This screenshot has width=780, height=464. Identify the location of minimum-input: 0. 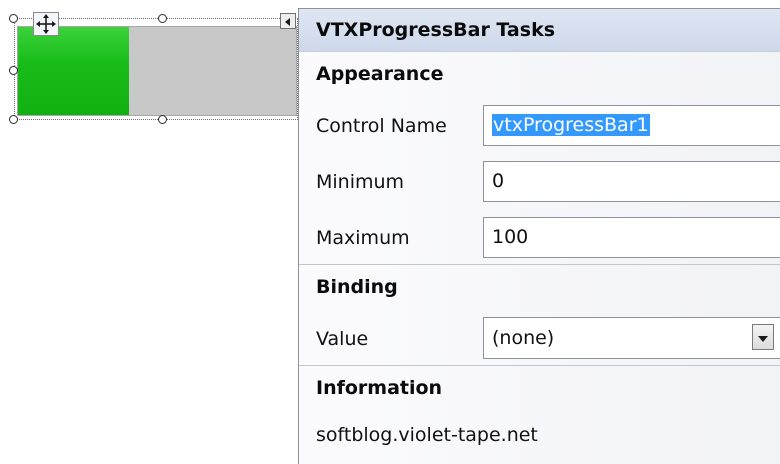
(631, 181).